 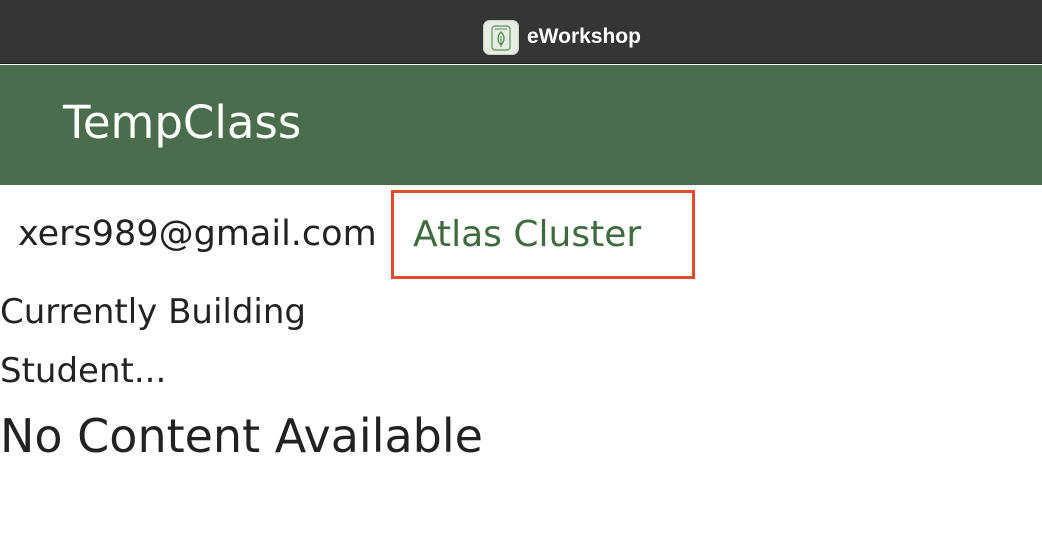 What do you see at coordinates (521, 32) in the screenshot?
I see `window-titlebar: eWorkshop` at bounding box center [521, 32].